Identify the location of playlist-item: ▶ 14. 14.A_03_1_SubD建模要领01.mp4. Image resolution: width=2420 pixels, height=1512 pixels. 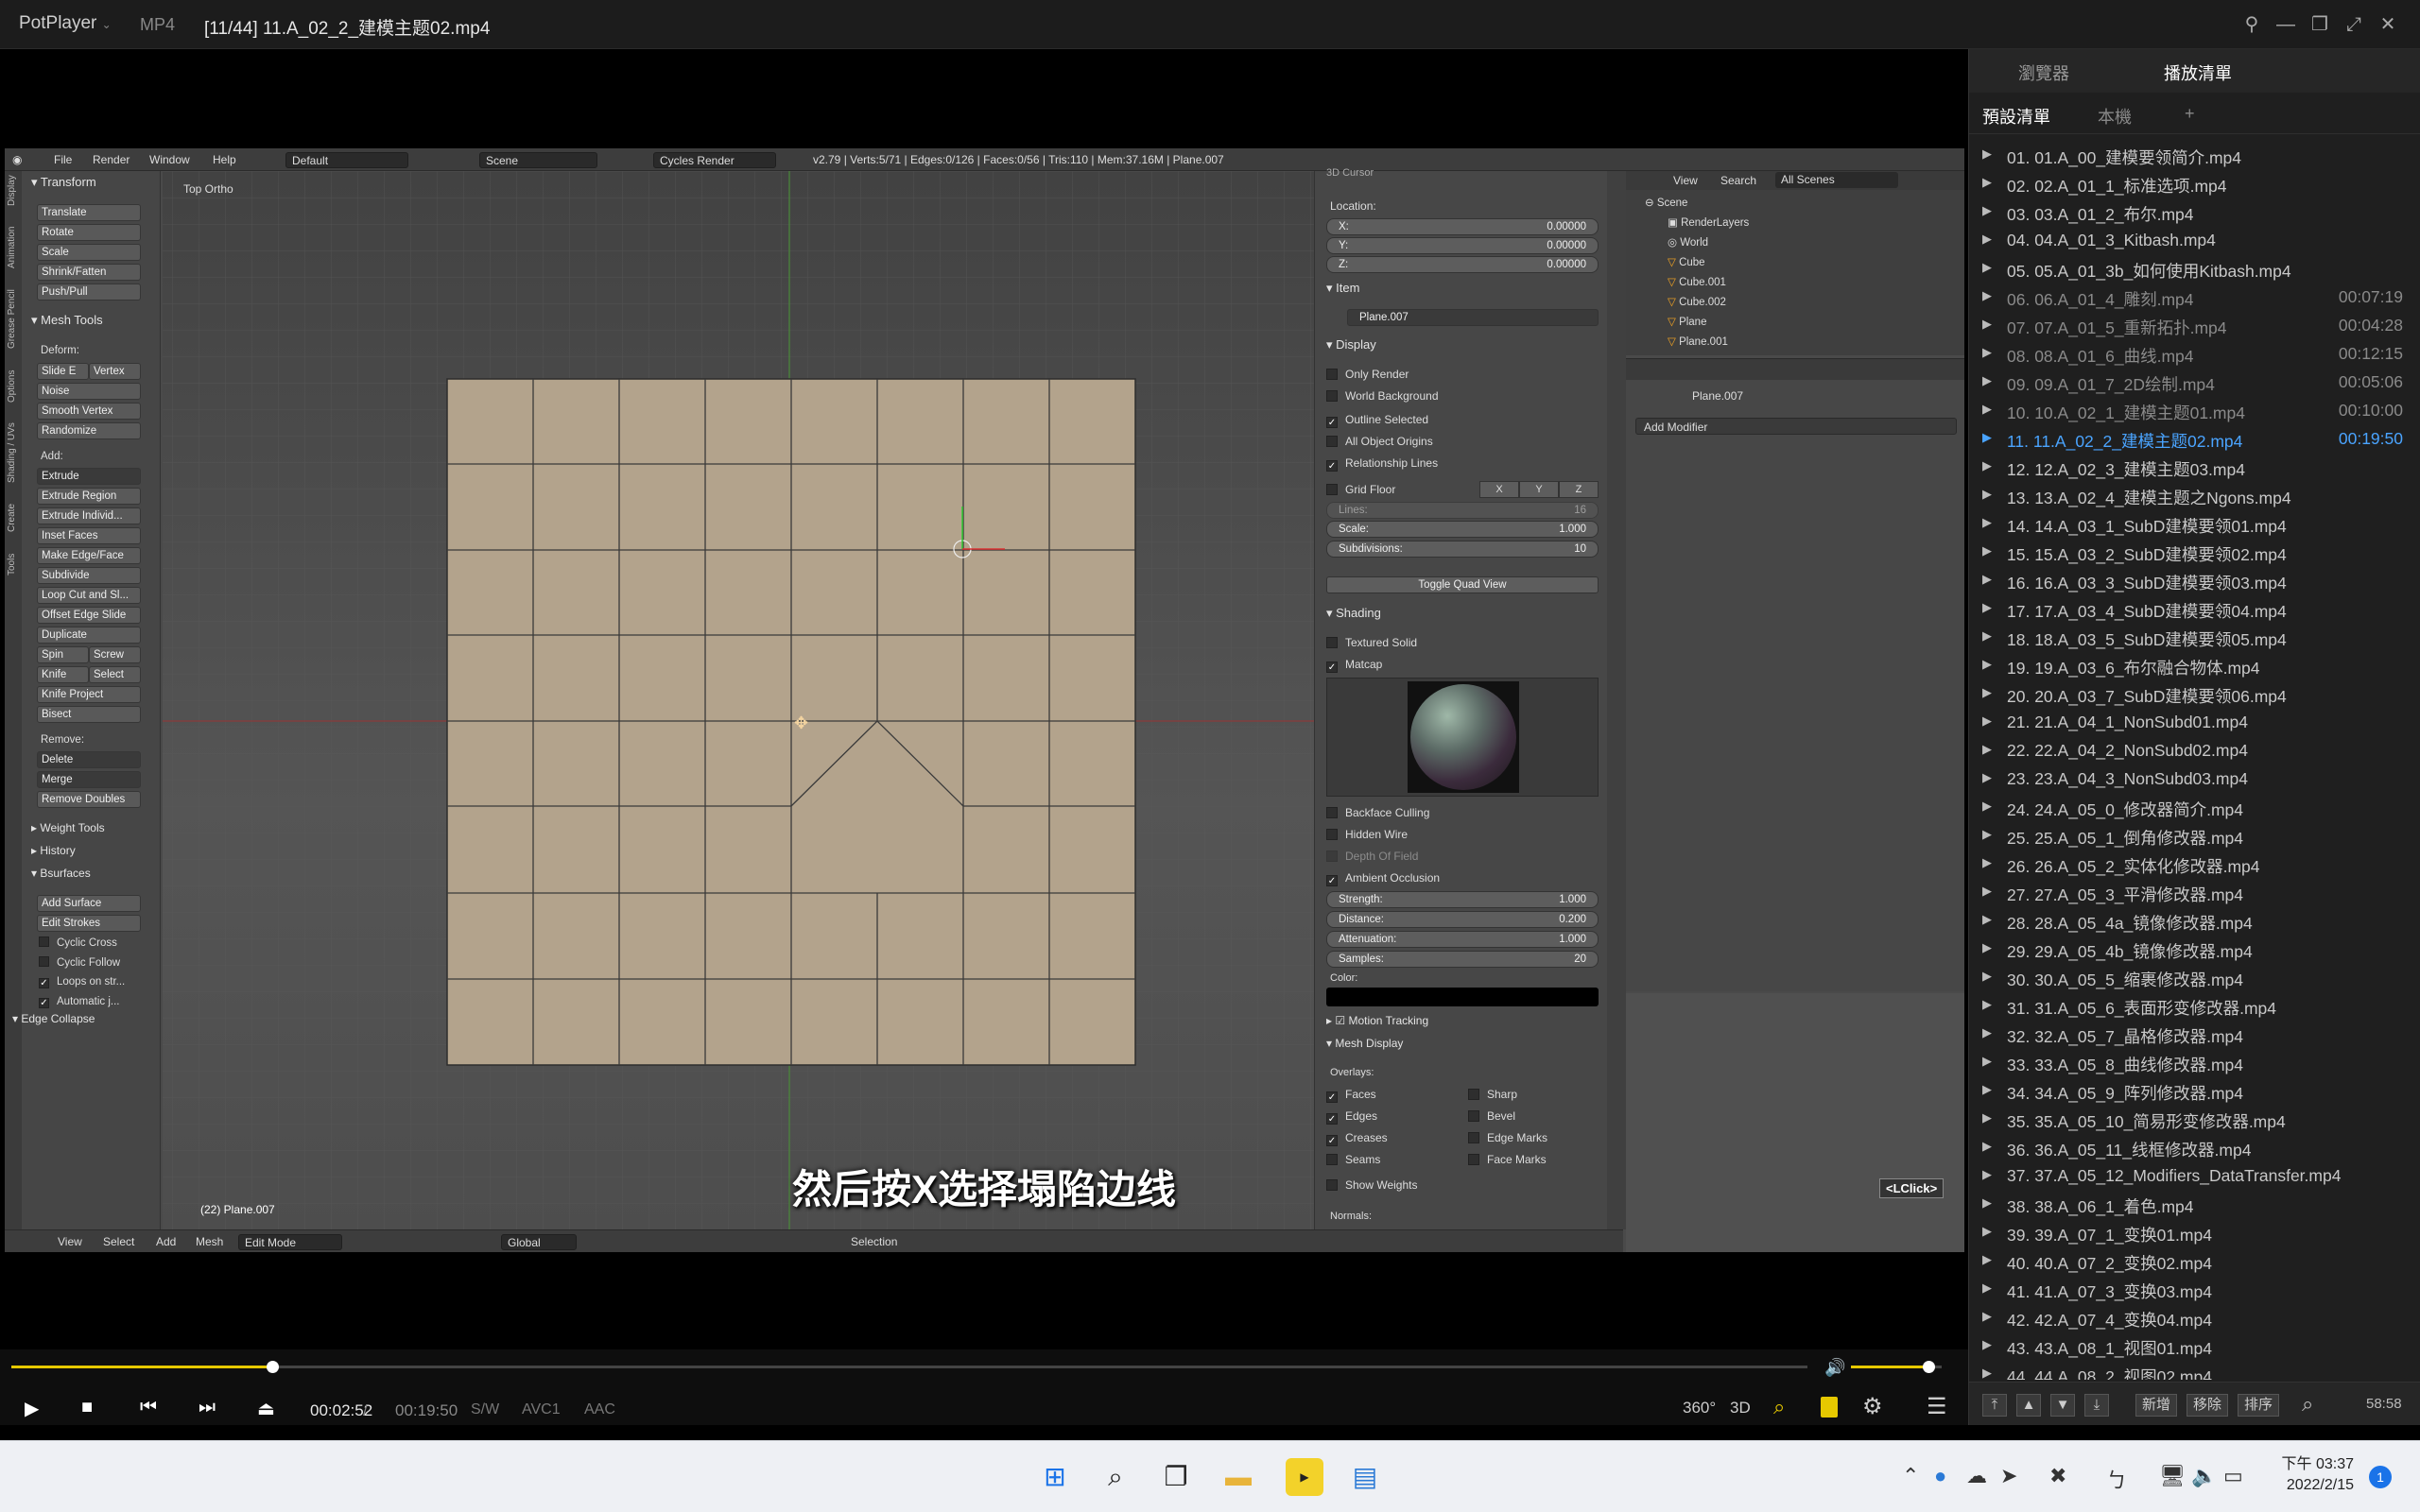
(2192, 524).